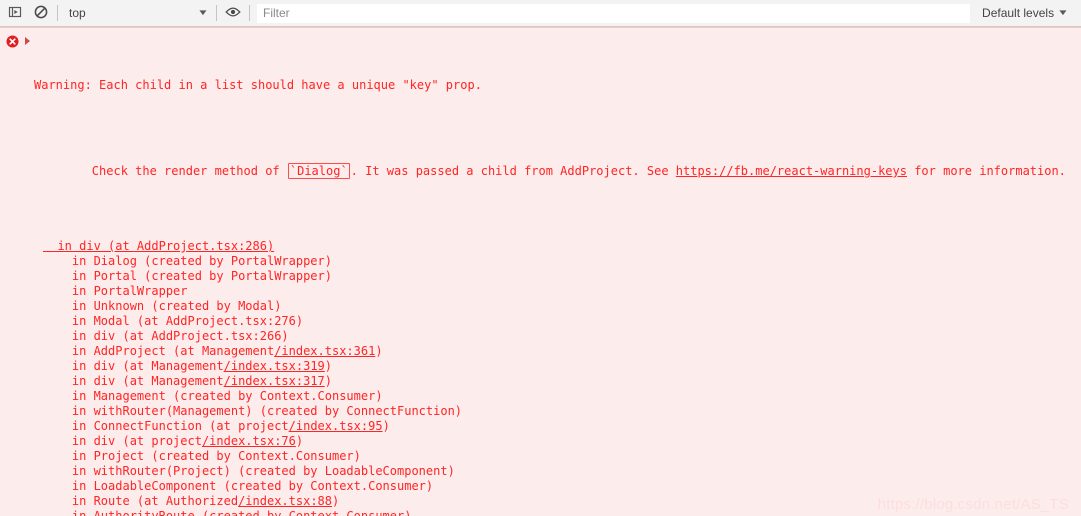  What do you see at coordinates (554, 321) in the screenshot?
I see `stack-line: in Modal (at AddProject.tsx:276)` at bounding box center [554, 321].